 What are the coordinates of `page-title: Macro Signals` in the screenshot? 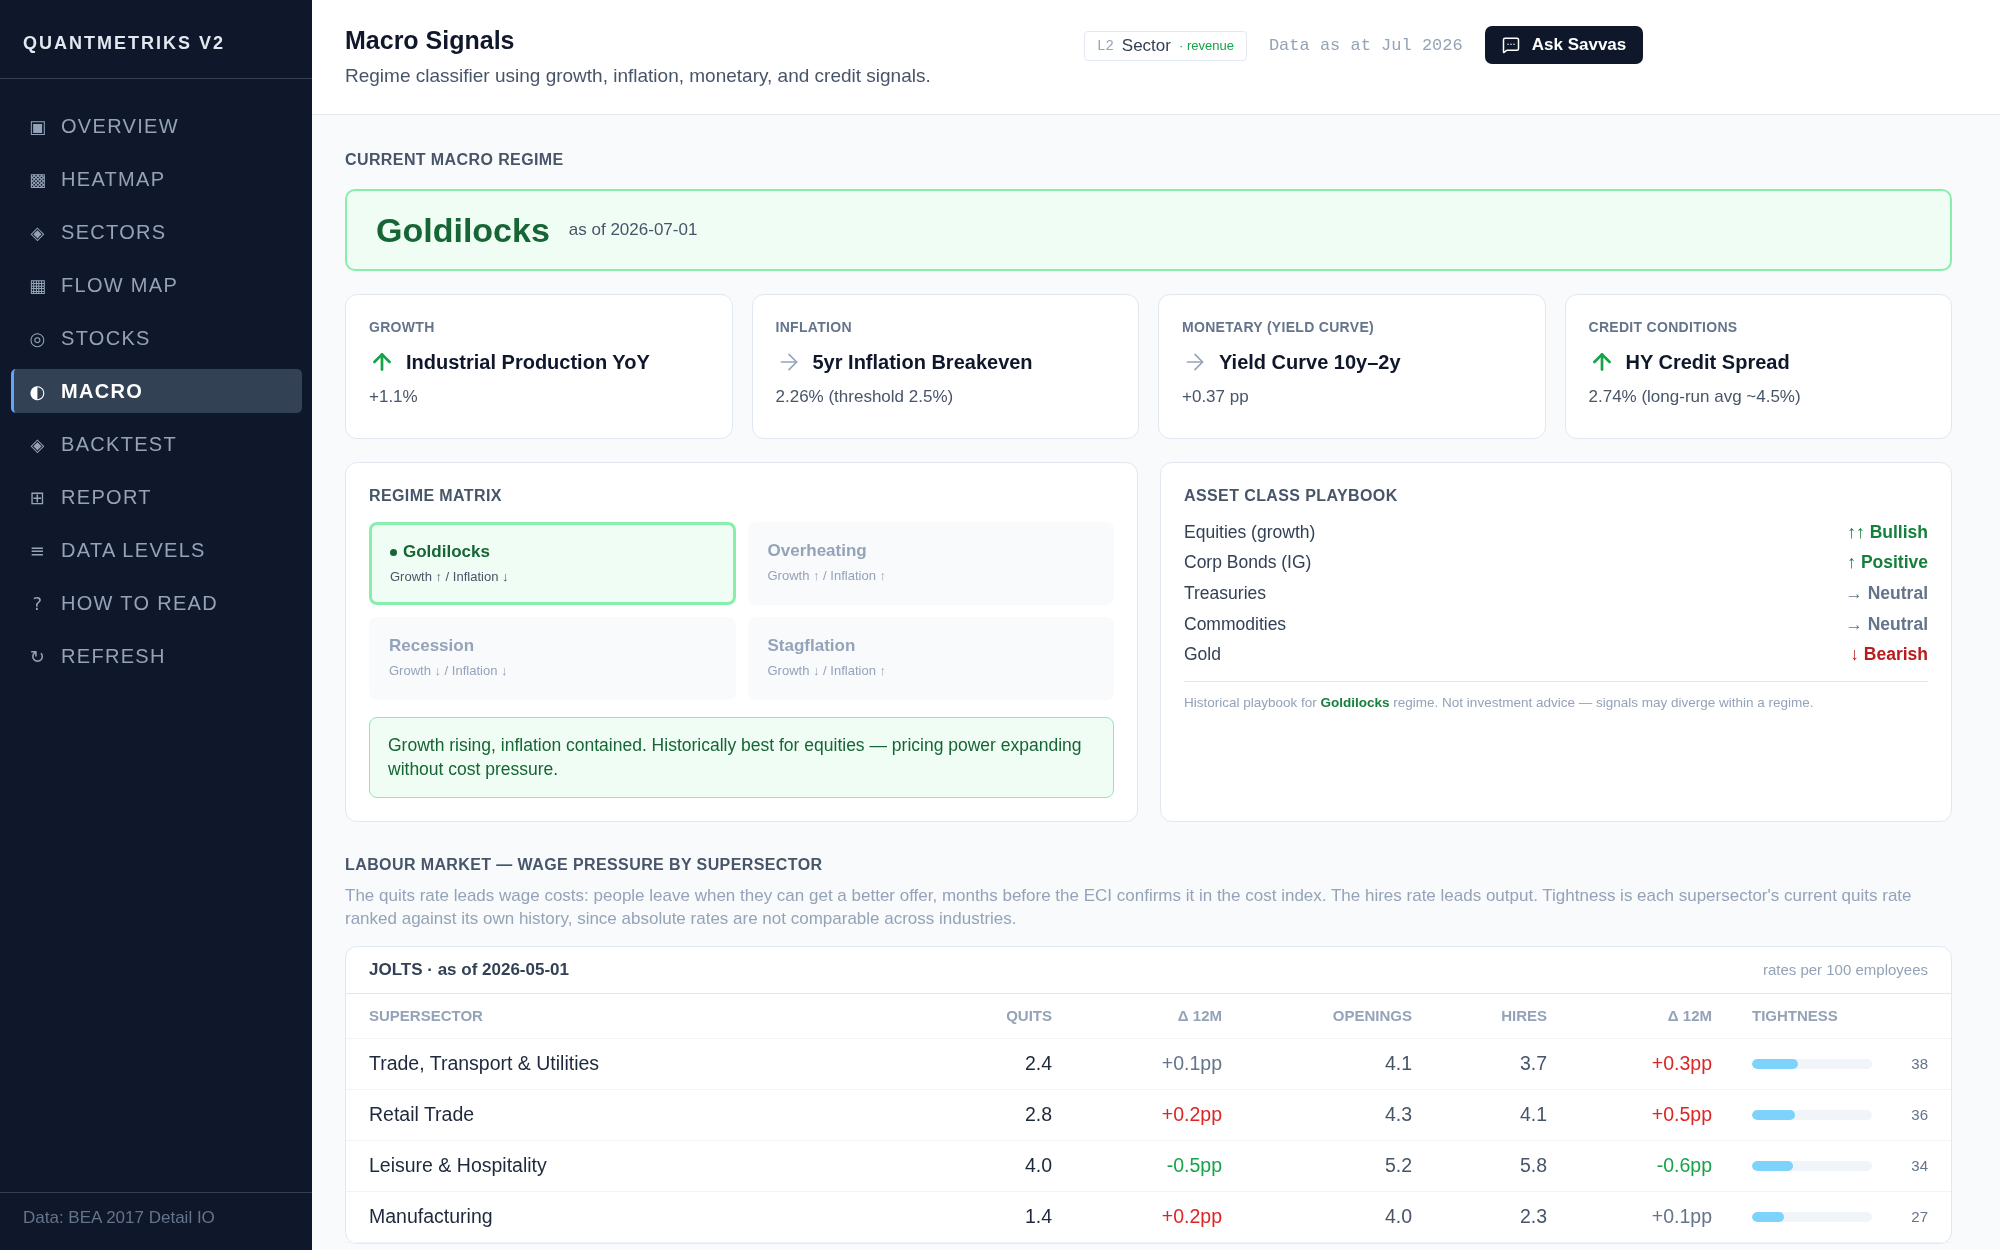 It's located at (430, 40).